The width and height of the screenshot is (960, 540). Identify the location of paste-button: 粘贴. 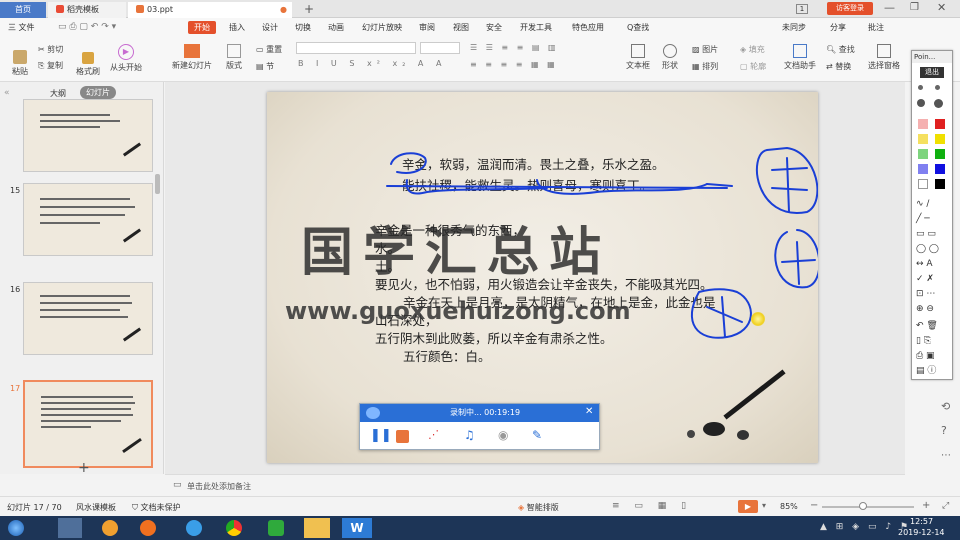
(20, 63).